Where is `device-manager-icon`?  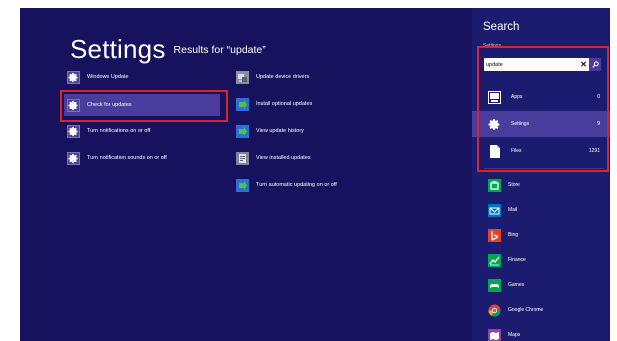
device-manager-icon is located at coordinates (242, 77).